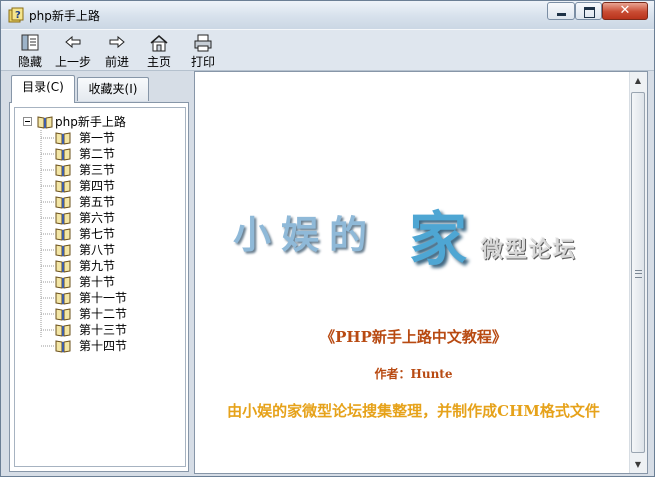 This screenshot has width=655, height=477. I want to click on site-logo: 小娱的 家 微型论坛, so click(414, 236).